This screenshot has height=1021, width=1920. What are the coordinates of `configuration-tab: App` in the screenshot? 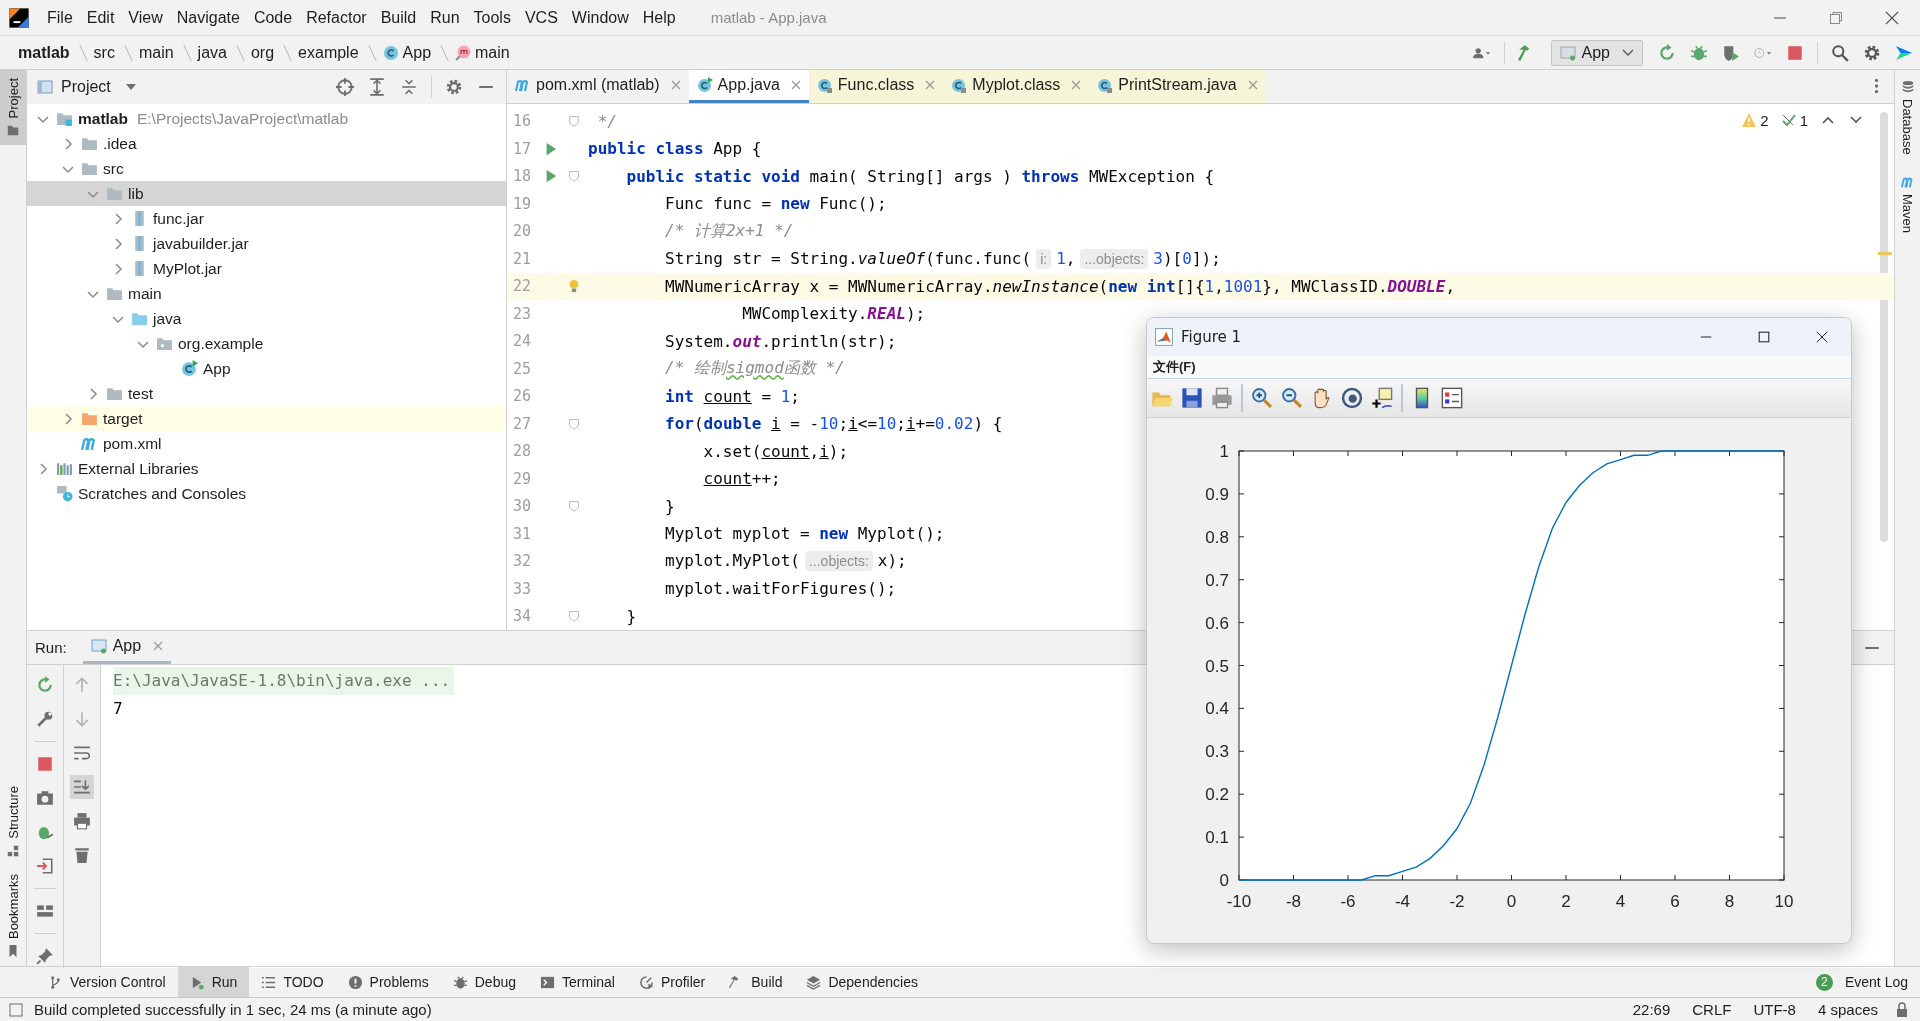 It's located at (127, 647).